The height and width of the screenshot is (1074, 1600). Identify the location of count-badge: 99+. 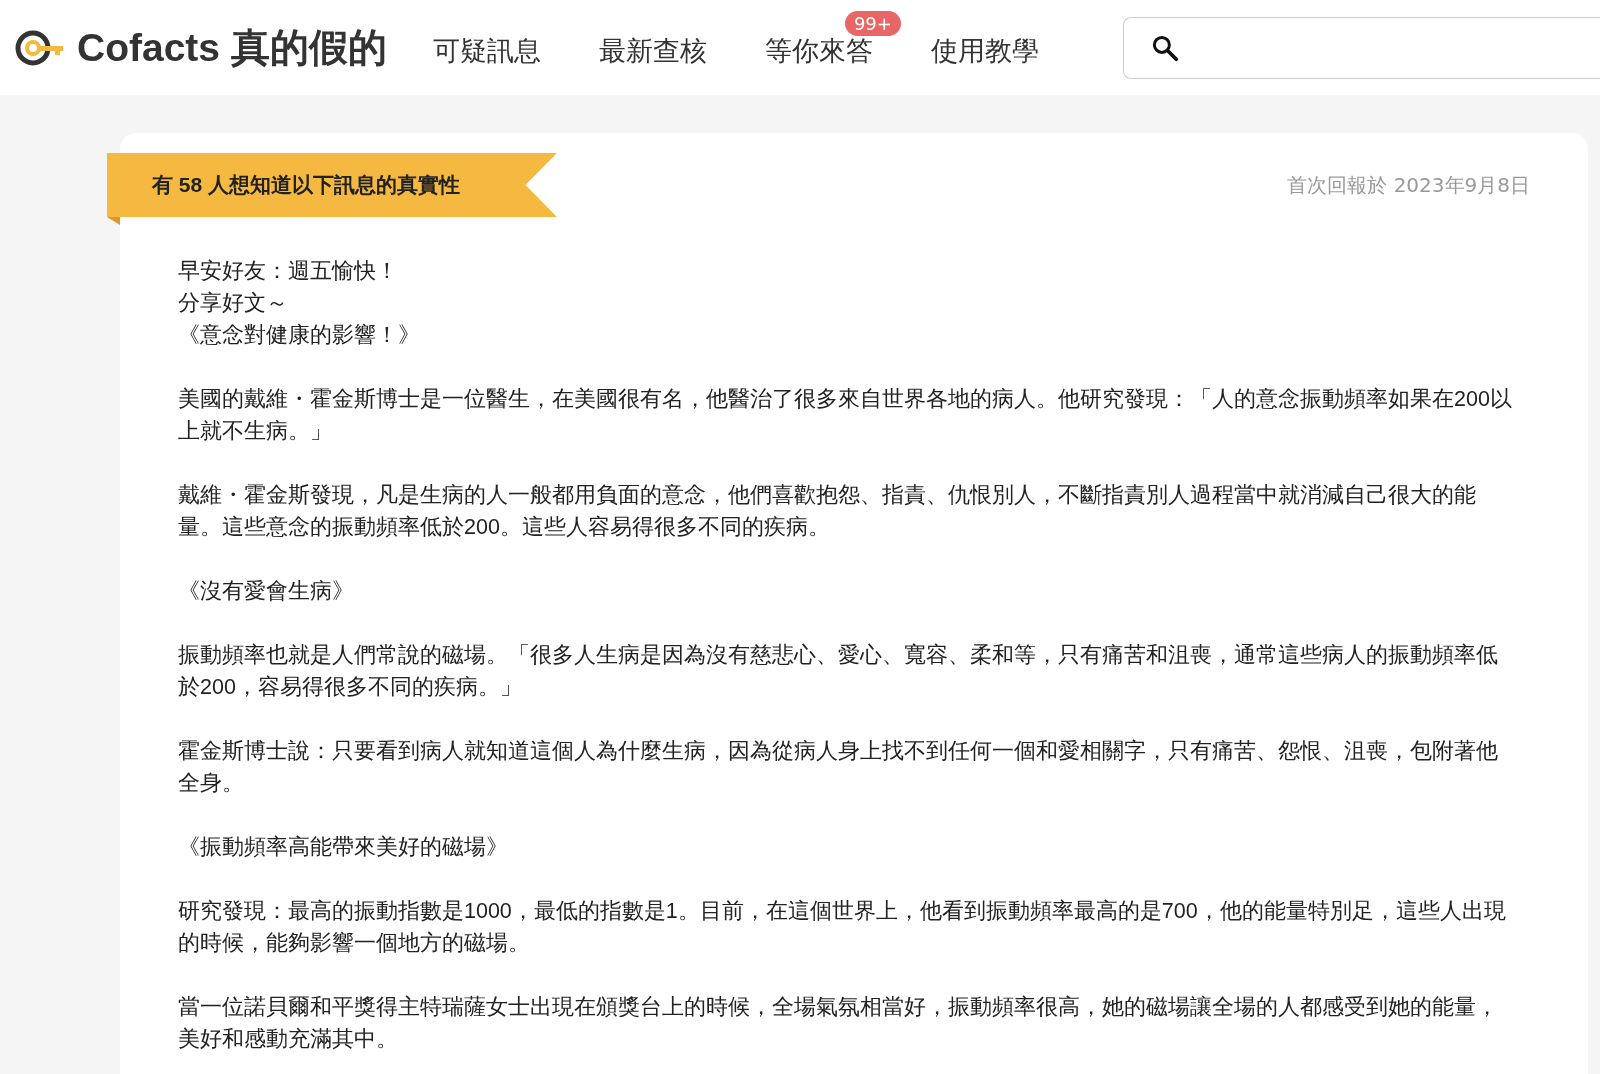
(872, 23).